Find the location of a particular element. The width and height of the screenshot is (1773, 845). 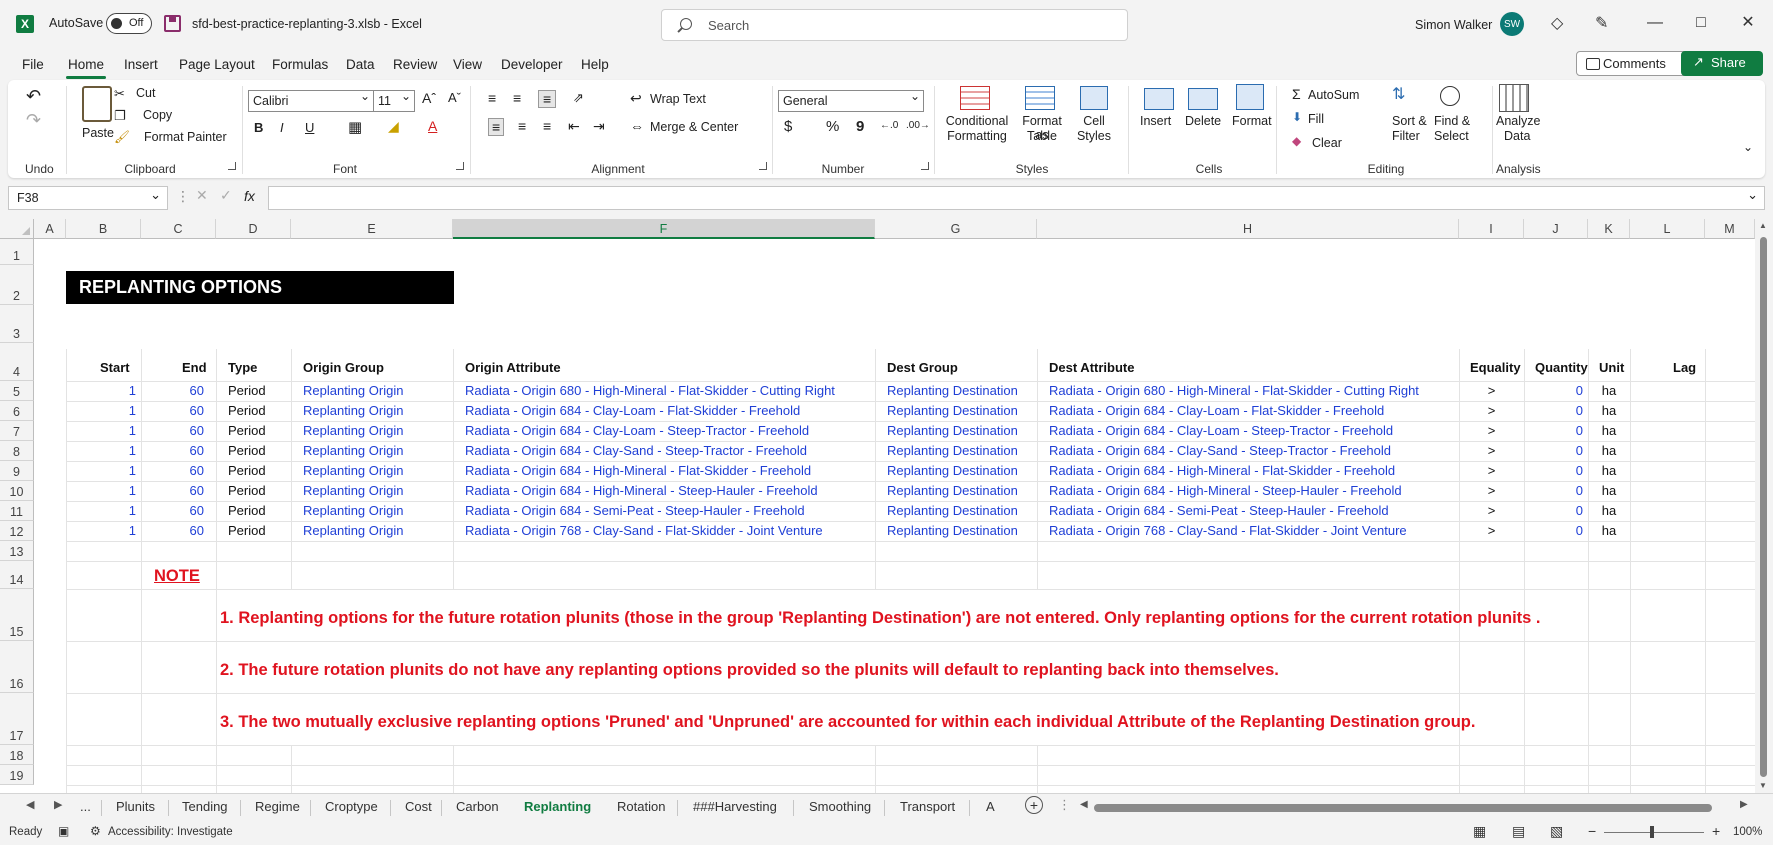

next-sheet-icon: ▶ is located at coordinates (58, 804).